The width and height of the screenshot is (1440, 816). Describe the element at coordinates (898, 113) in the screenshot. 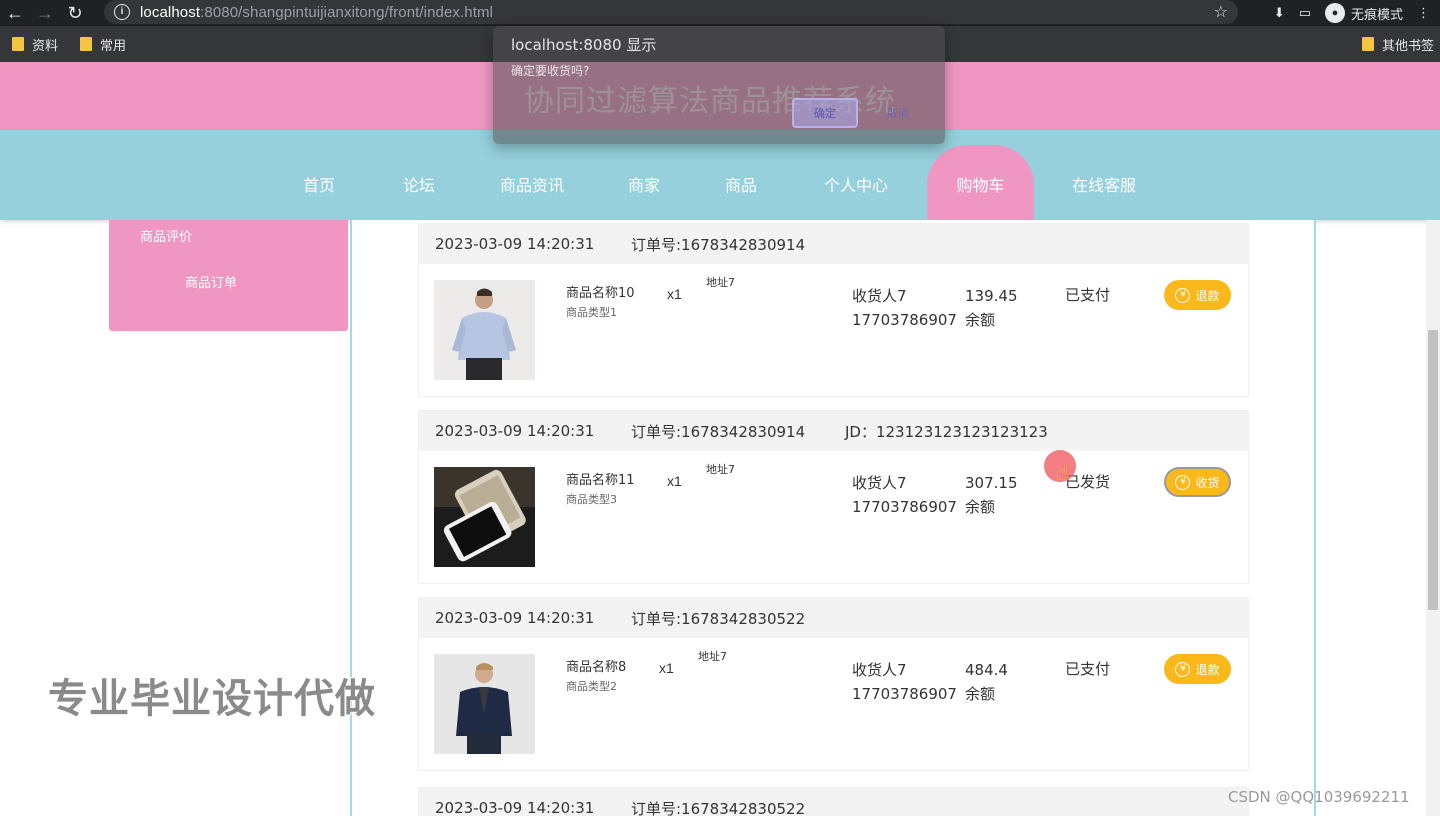

I see `dialog-cancel-button: 取消` at that location.